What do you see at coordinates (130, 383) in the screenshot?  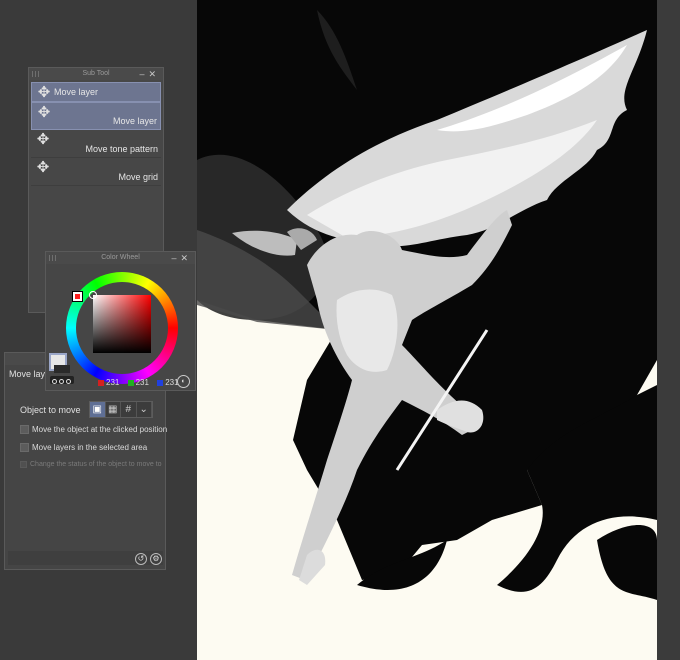 I see `green-indicator` at bounding box center [130, 383].